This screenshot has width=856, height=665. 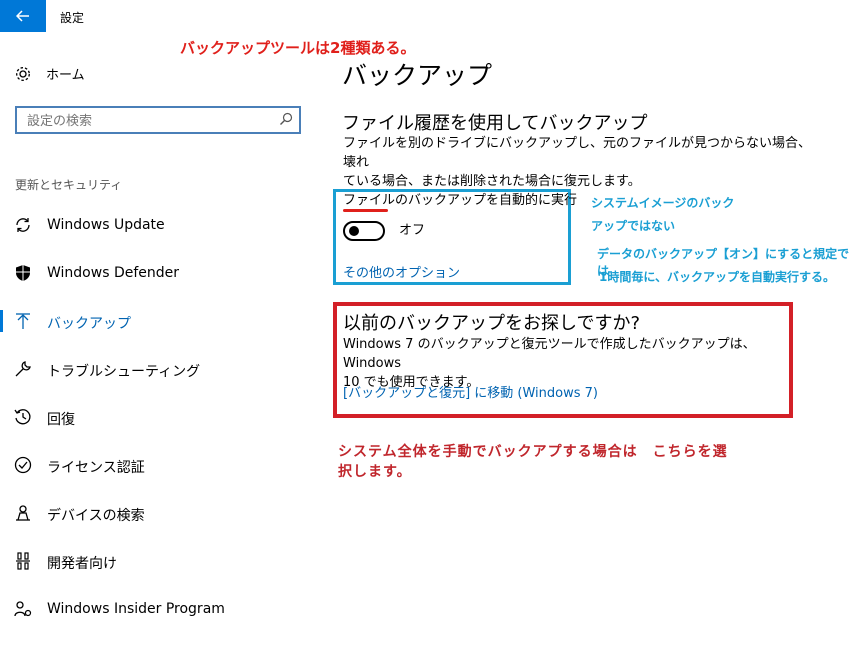 I want to click on annotation-red-note: システム全体を手動でバックアプする場合は こちらを選 択します。, so click(x=563, y=462).